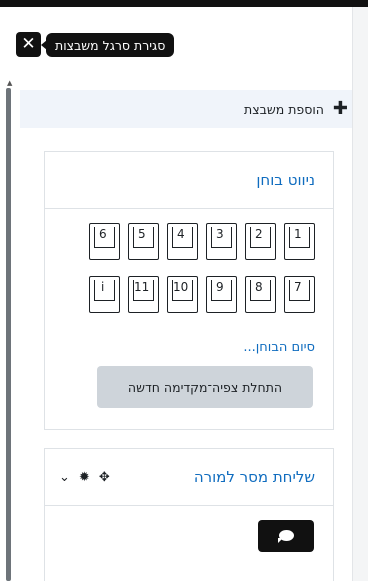 The image size is (368, 581). I want to click on question-button-1: 1, so click(299, 241).